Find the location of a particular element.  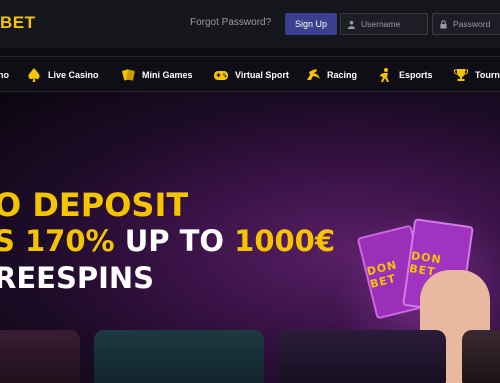

username-field is located at coordinates (384, 24).